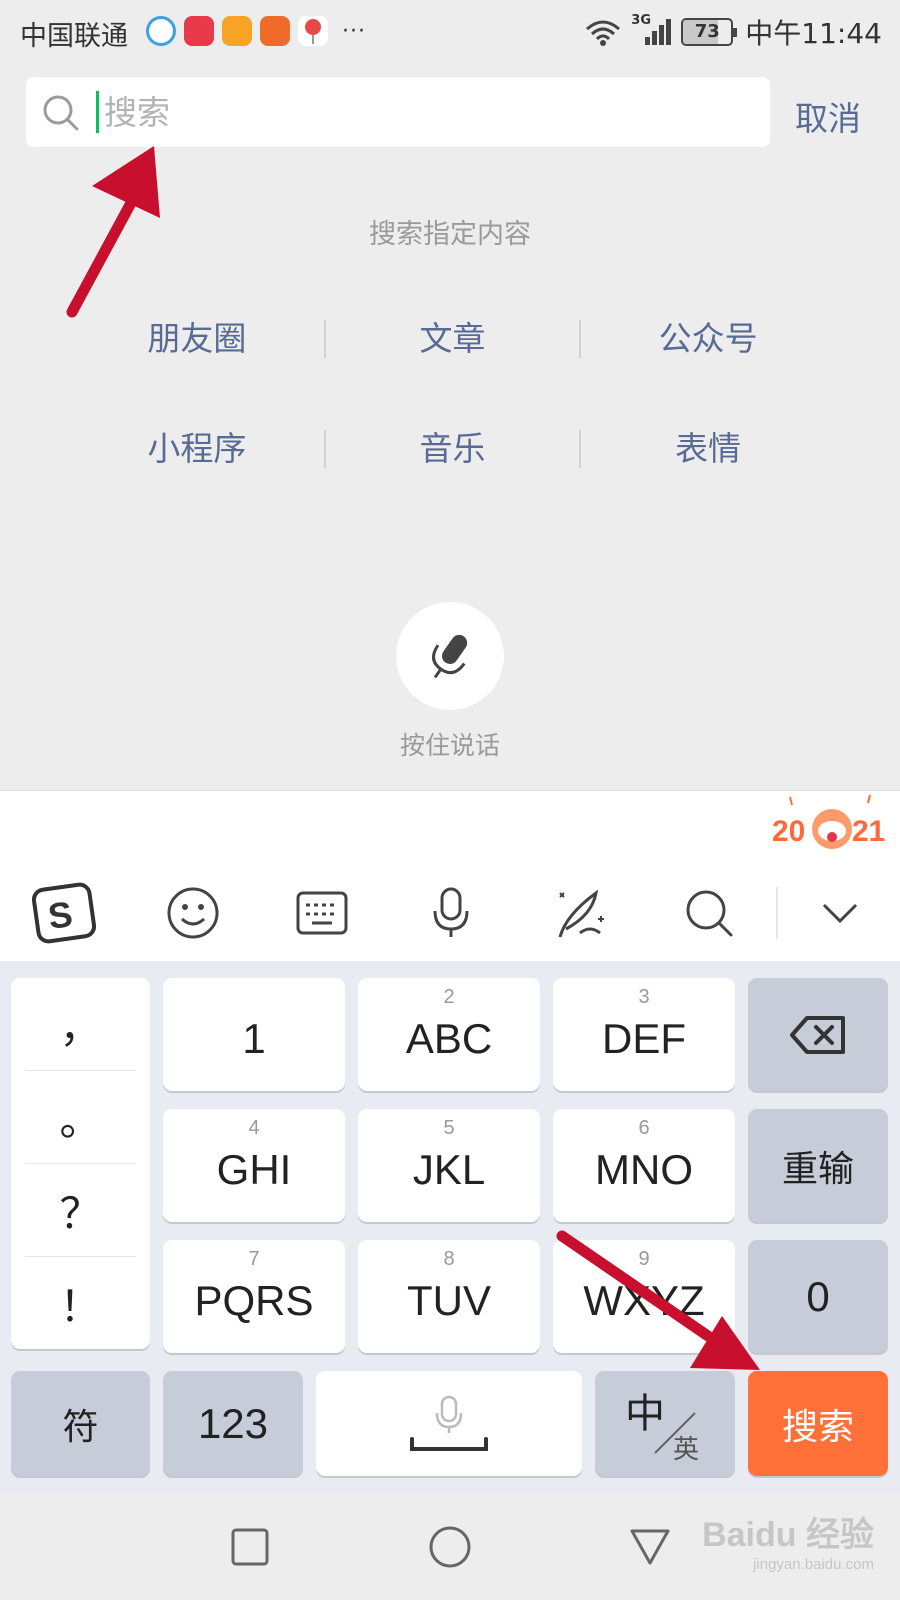  I want to click on browser-notification-icon, so click(161, 31).